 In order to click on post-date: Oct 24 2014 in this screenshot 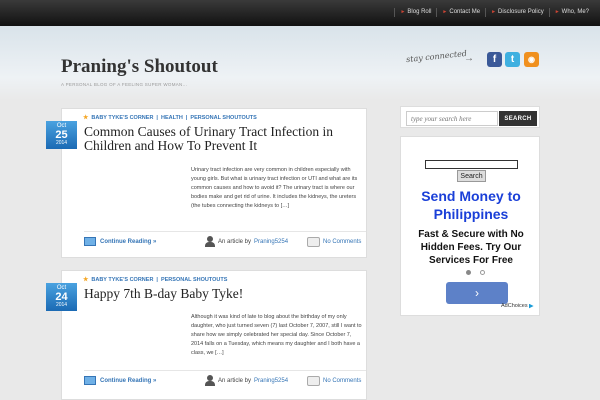, I will do `click(61, 297)`.